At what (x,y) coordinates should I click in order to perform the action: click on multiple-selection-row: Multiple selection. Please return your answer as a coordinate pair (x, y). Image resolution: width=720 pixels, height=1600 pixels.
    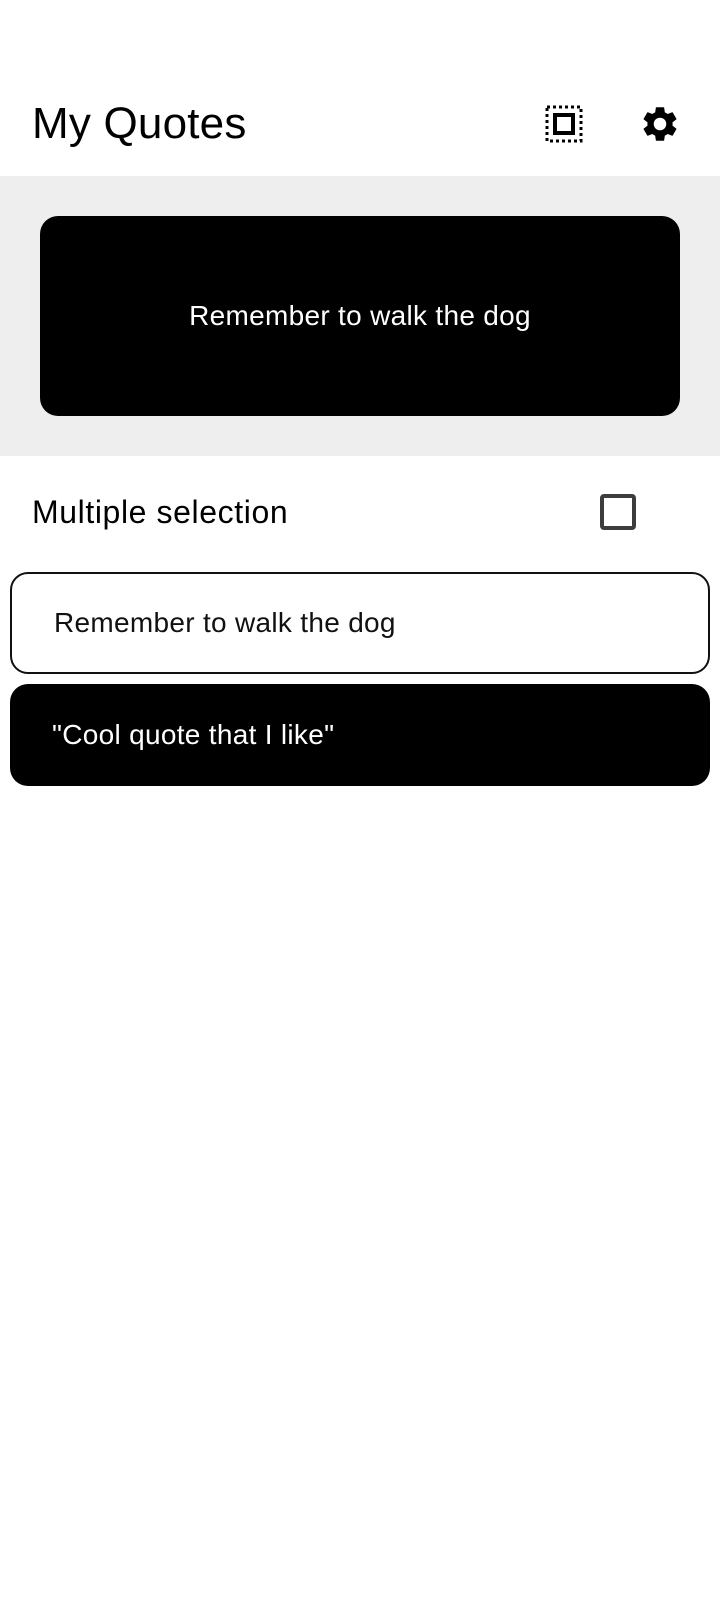
    Looking at the image, I should click on (360, 512).